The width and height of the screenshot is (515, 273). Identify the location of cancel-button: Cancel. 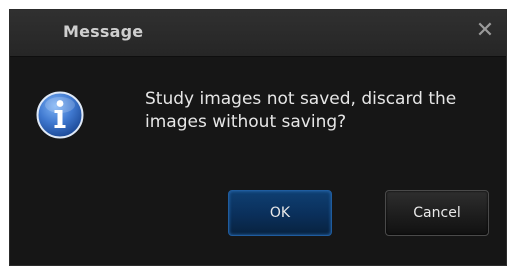
(437, 213).